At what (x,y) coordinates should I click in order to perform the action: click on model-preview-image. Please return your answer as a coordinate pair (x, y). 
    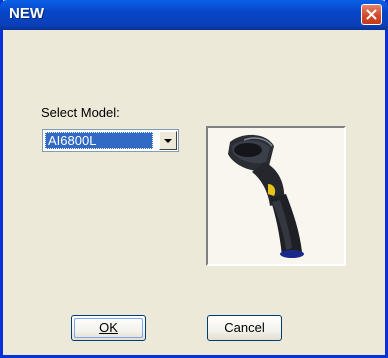
    Looking at the image, I should click on (276, 196).